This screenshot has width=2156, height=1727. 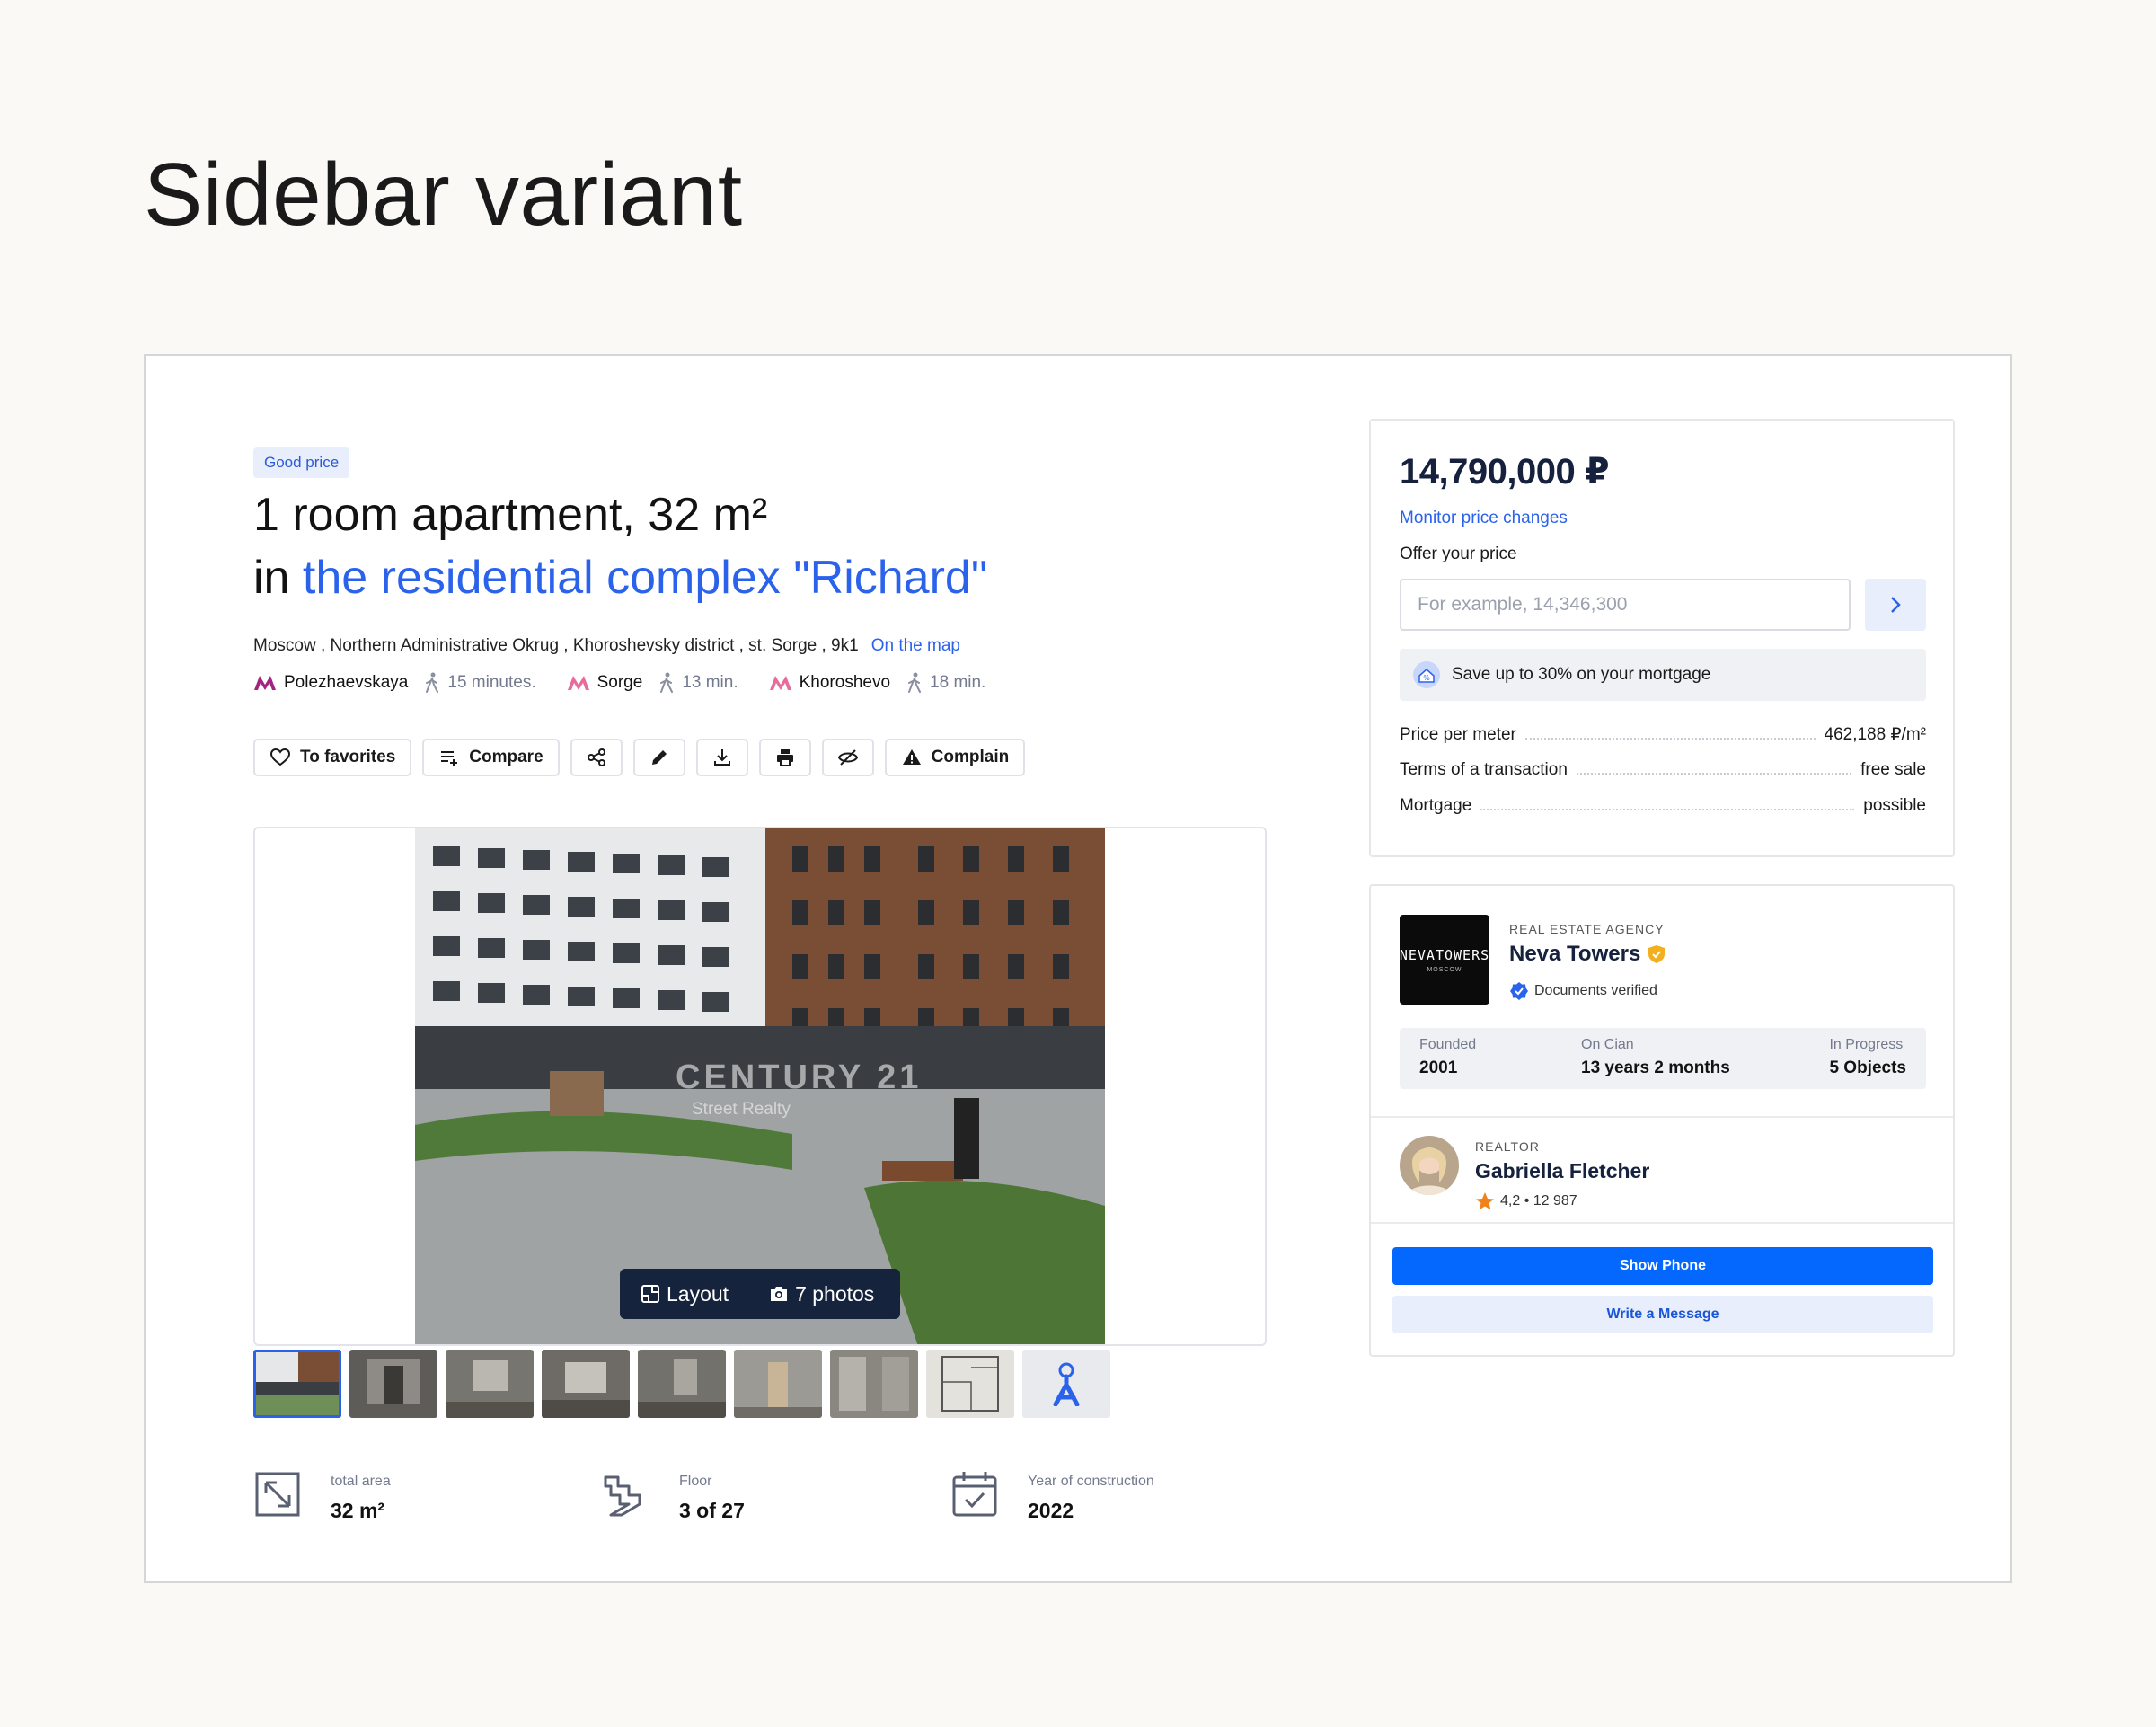 I want to click on mortgage-promo-text: Save up to 30% on your mortgage, so click(x=1581, y=675).